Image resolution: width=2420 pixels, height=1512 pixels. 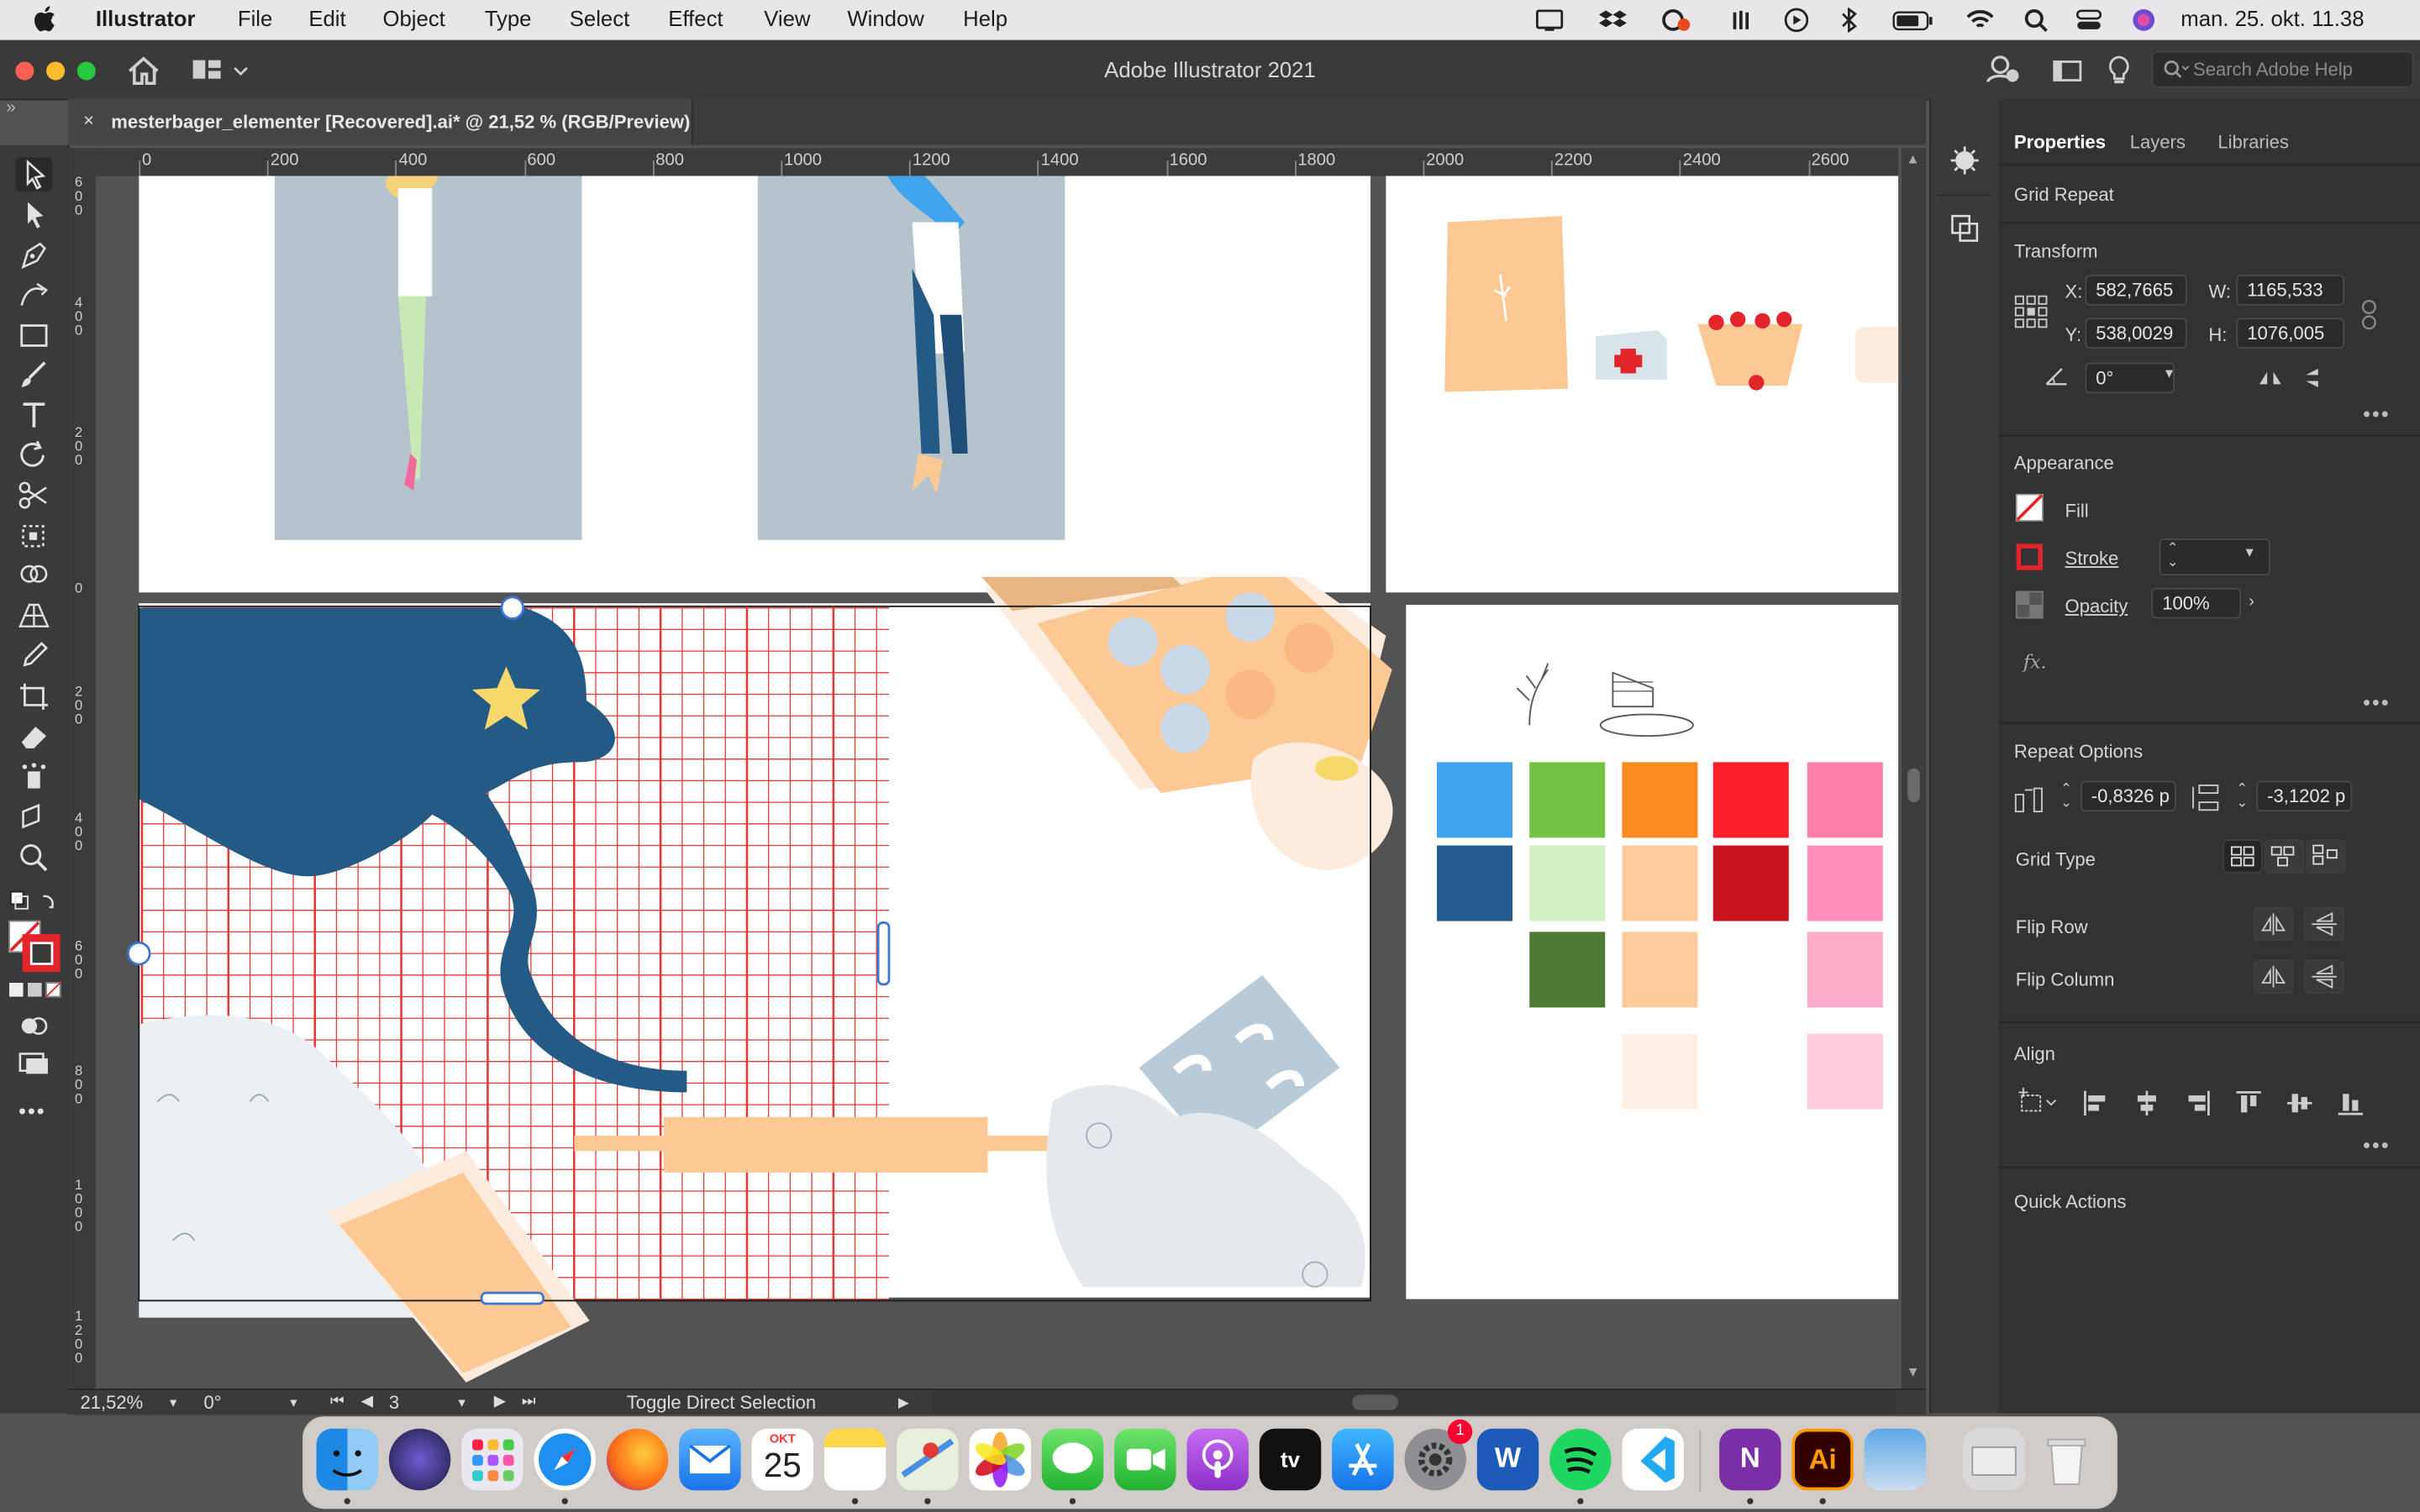 What do you see at coordinates (1507, 1459) in the screenshot?
I see `word-icon: W` at bounding box center [1507, 1459].